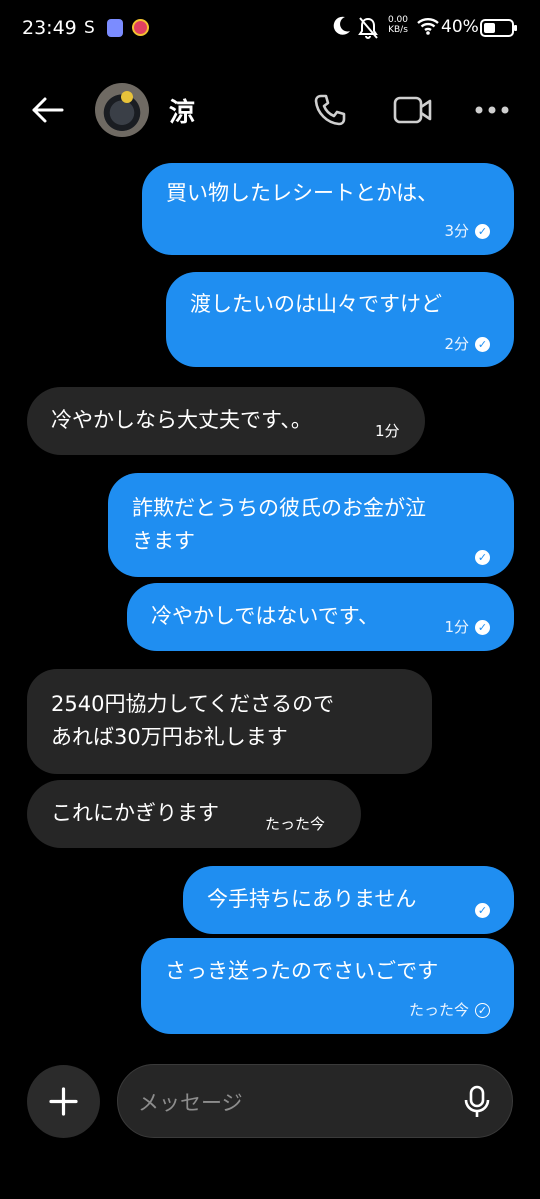  Describe the element at coordinates (341, 25) in the screenshot. I see `moon-icon` at that location.